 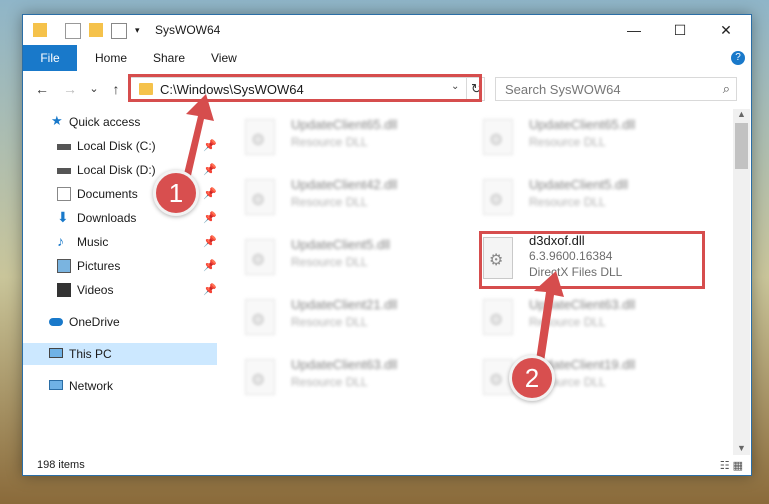 What do you see at coordinates (176, 193) in the screenshot?
I see `step-badge-1: 1` at bounding box center [176, 193].